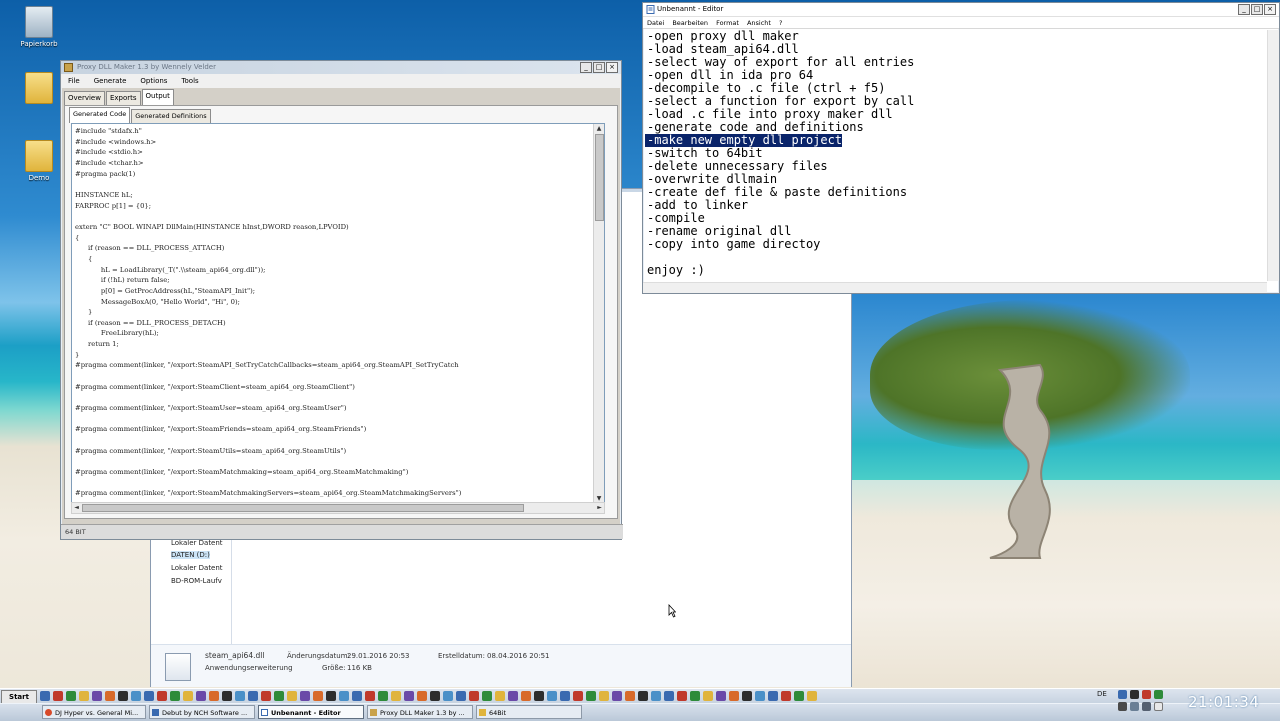 The width and height of the screenshot is (1280, 721). Describe the element at coordinates (76, 508) in the screenshot. I see `scroll-left-icon: ◄` at that location.